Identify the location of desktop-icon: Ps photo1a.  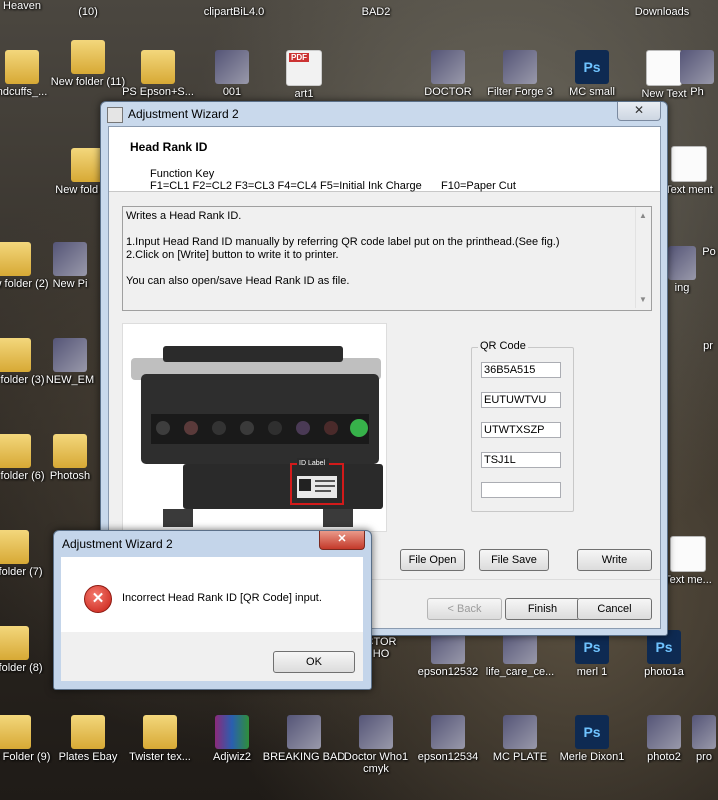
(664, 654).